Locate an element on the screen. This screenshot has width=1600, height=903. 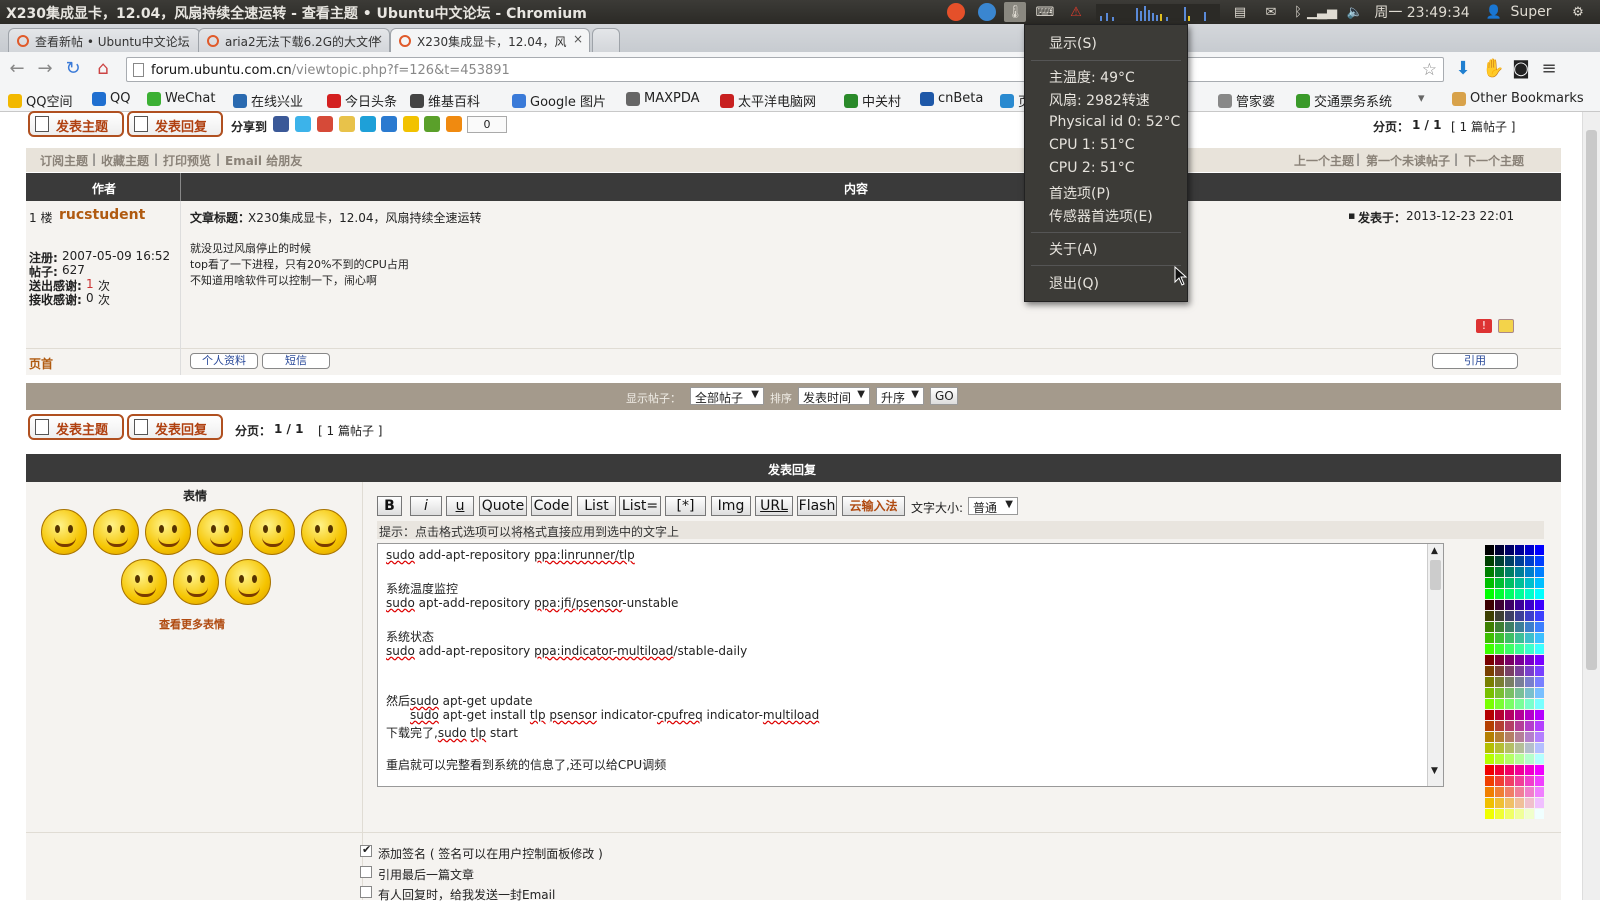
post-author: rucstudent is located at coordinates (102, 215).